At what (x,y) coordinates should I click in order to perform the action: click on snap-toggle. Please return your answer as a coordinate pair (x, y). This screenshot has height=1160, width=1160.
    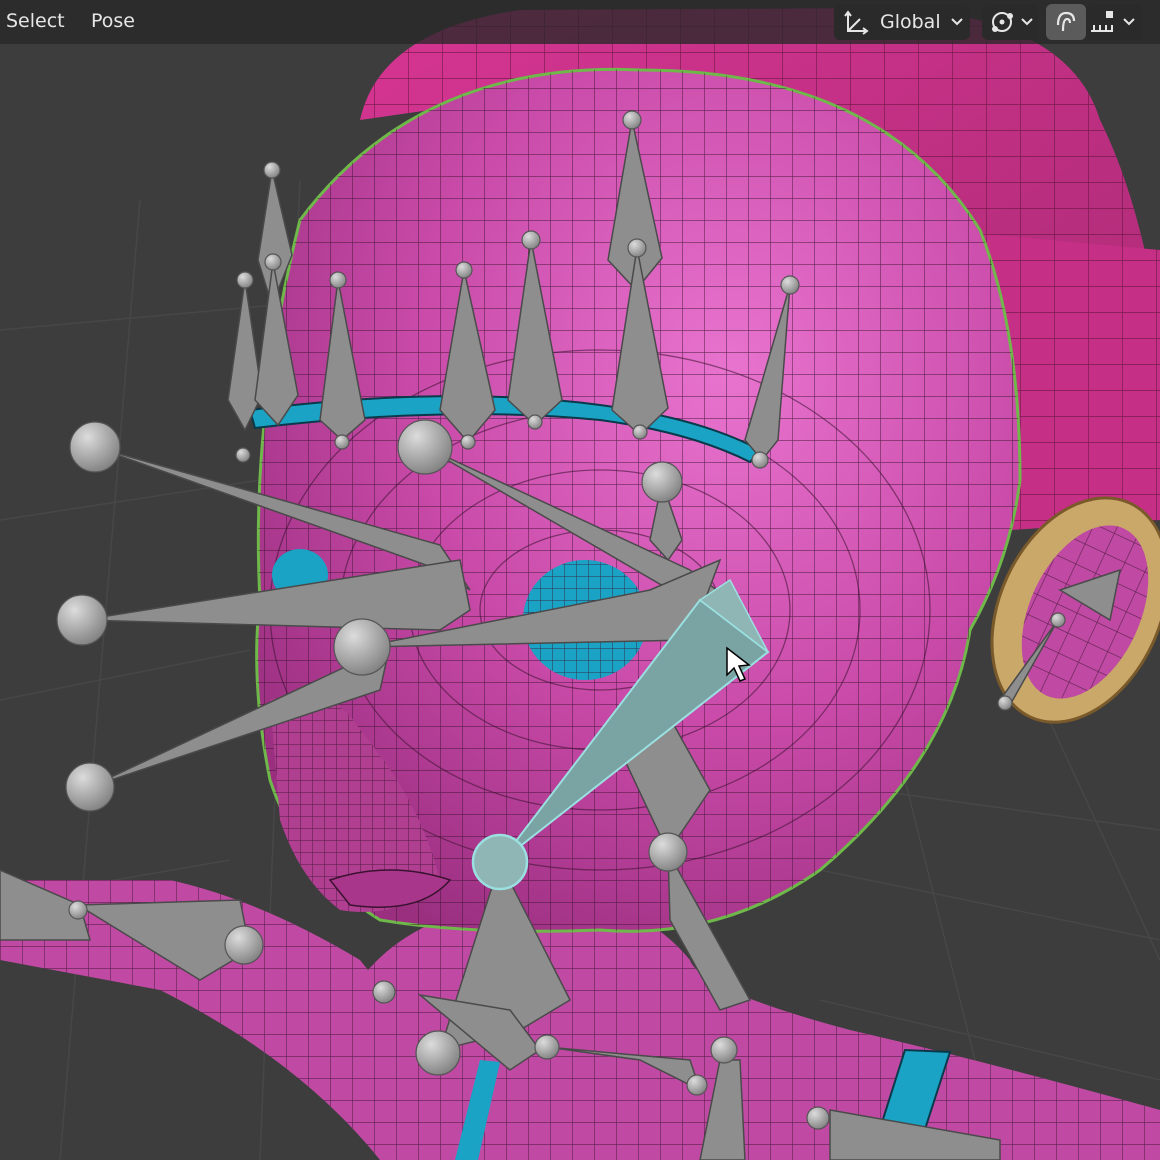
    Looking at the image, I should click on (1066, 22).